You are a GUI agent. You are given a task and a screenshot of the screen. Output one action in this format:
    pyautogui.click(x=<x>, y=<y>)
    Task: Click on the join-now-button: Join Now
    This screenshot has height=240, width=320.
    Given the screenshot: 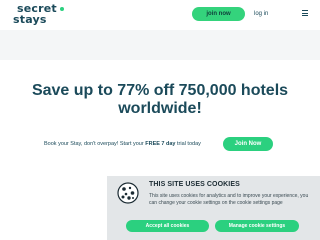 What is the action you would take?
    pyautogui.click(x=248, y=144)
    